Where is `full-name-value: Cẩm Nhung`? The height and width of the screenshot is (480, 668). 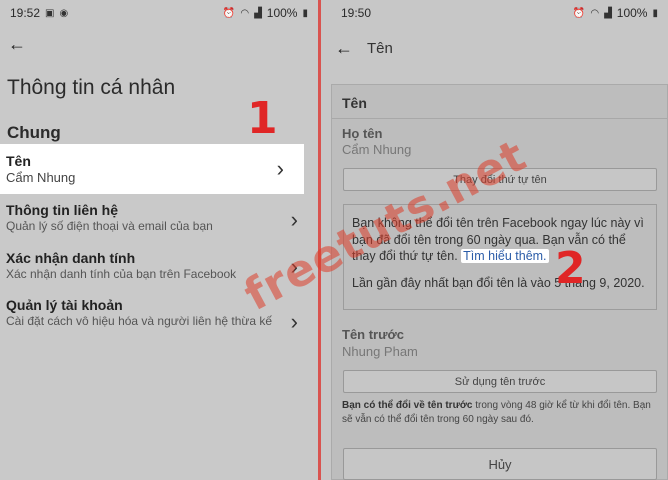
full-name-value: Cẩm Nhung is located at coordinates (377, 149).